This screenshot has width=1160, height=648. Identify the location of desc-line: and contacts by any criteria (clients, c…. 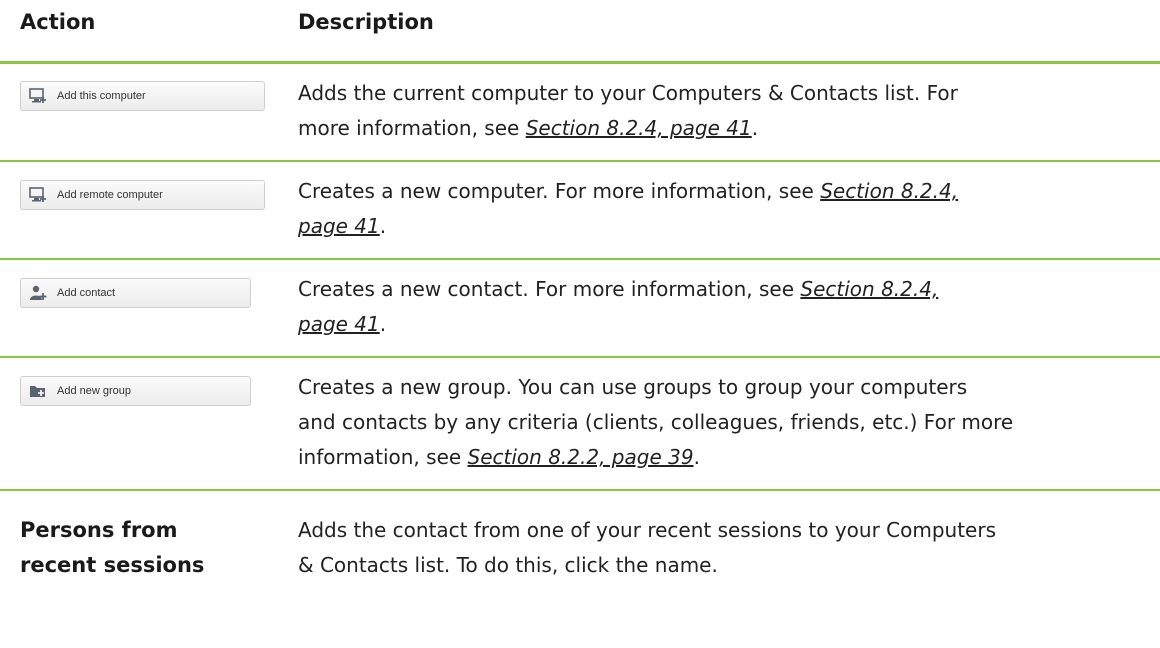
(723, 422).